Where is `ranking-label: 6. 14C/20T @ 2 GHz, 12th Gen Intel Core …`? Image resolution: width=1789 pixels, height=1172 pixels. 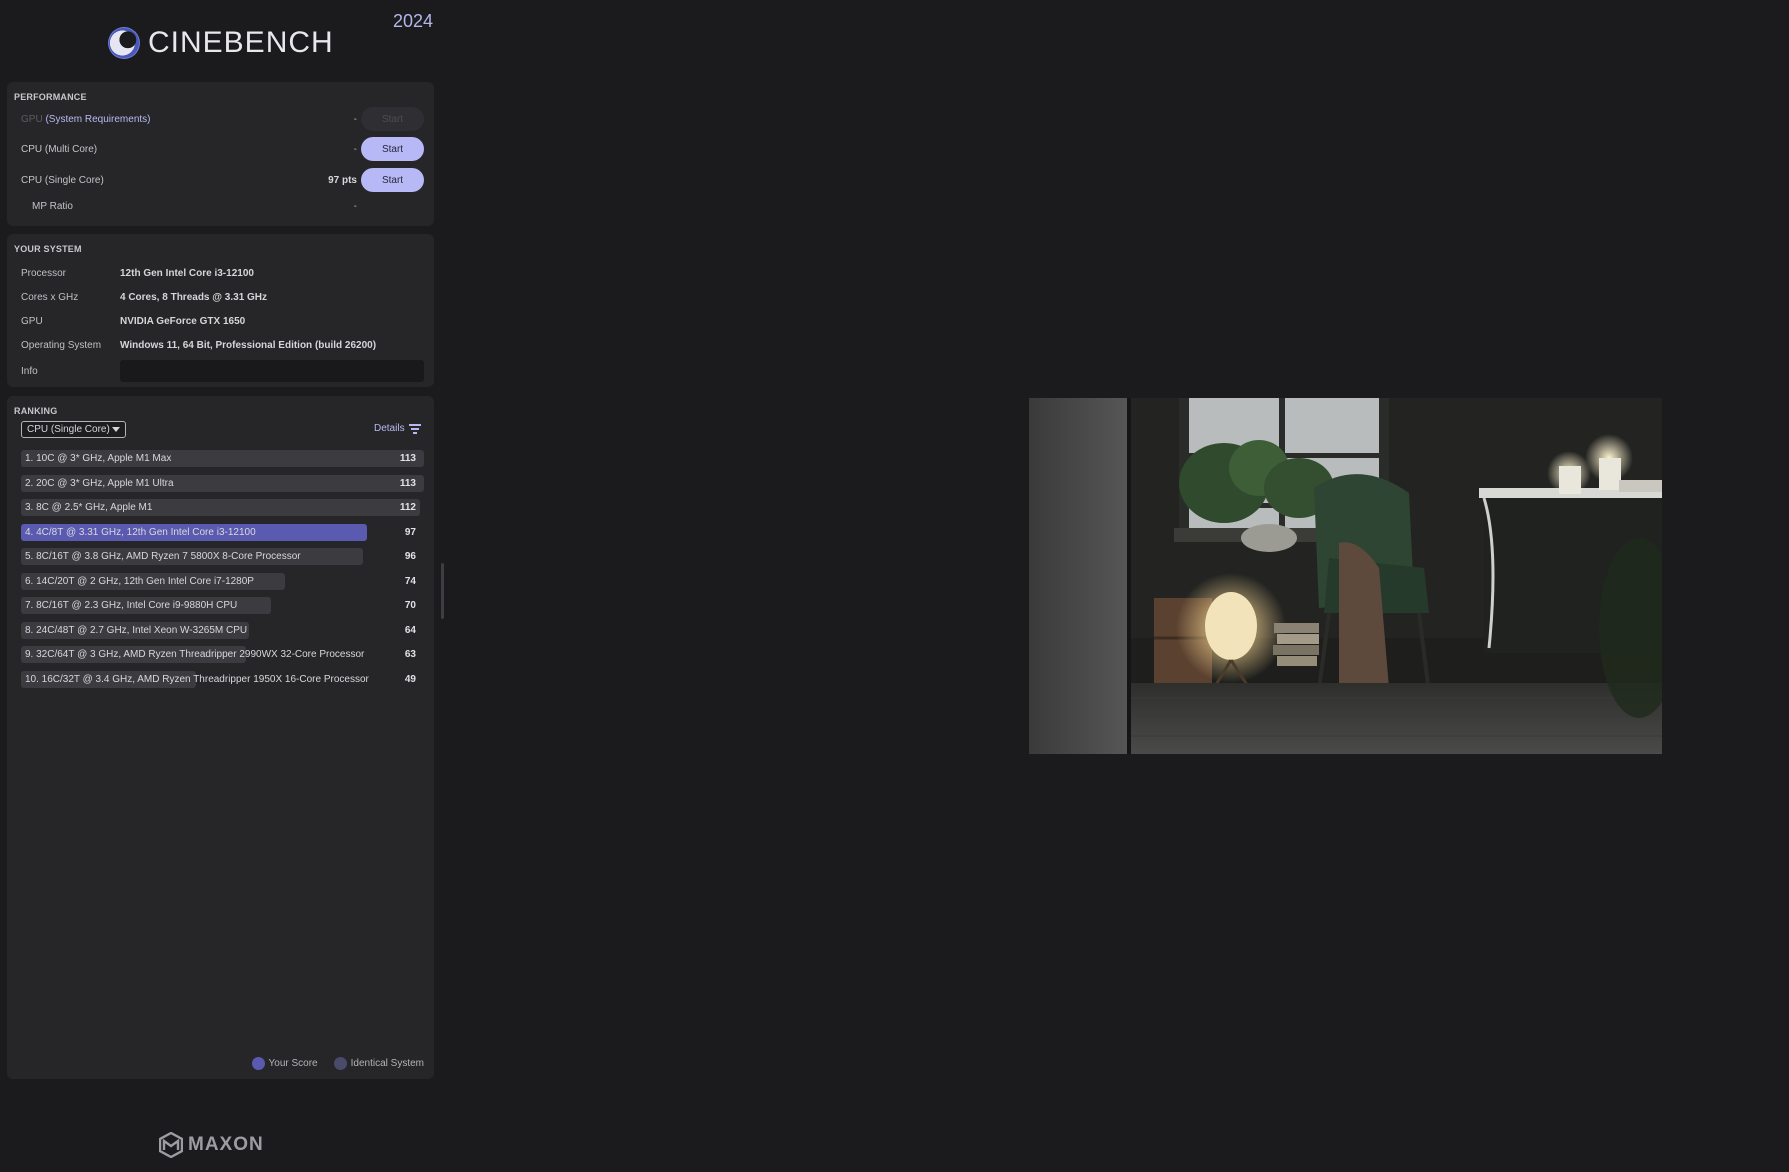 ranking-label: 6. 14C/20T @ 2 GHz, 12th Gen Intel Core … is located at coordinates (139, 581).